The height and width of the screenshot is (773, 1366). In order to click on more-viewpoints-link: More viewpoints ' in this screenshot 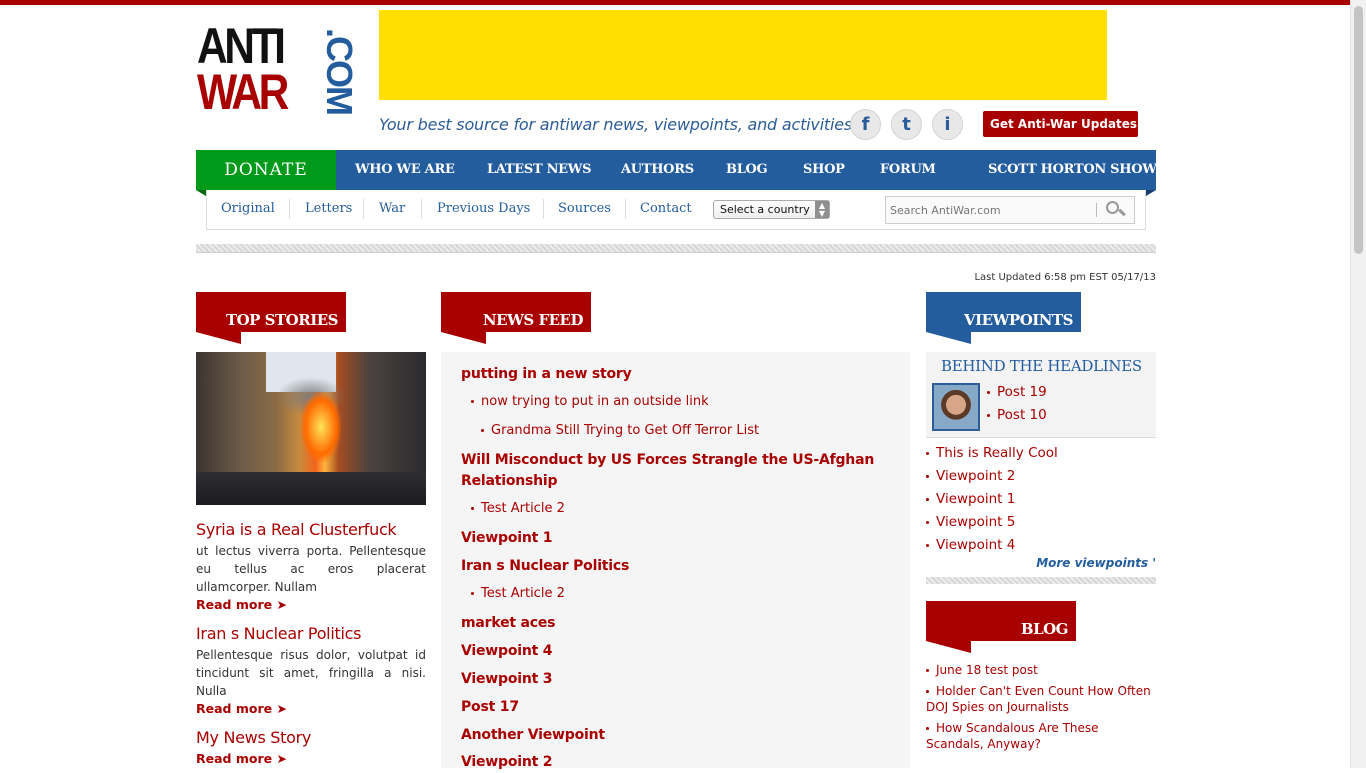, I will do `click(1093, 563)`.